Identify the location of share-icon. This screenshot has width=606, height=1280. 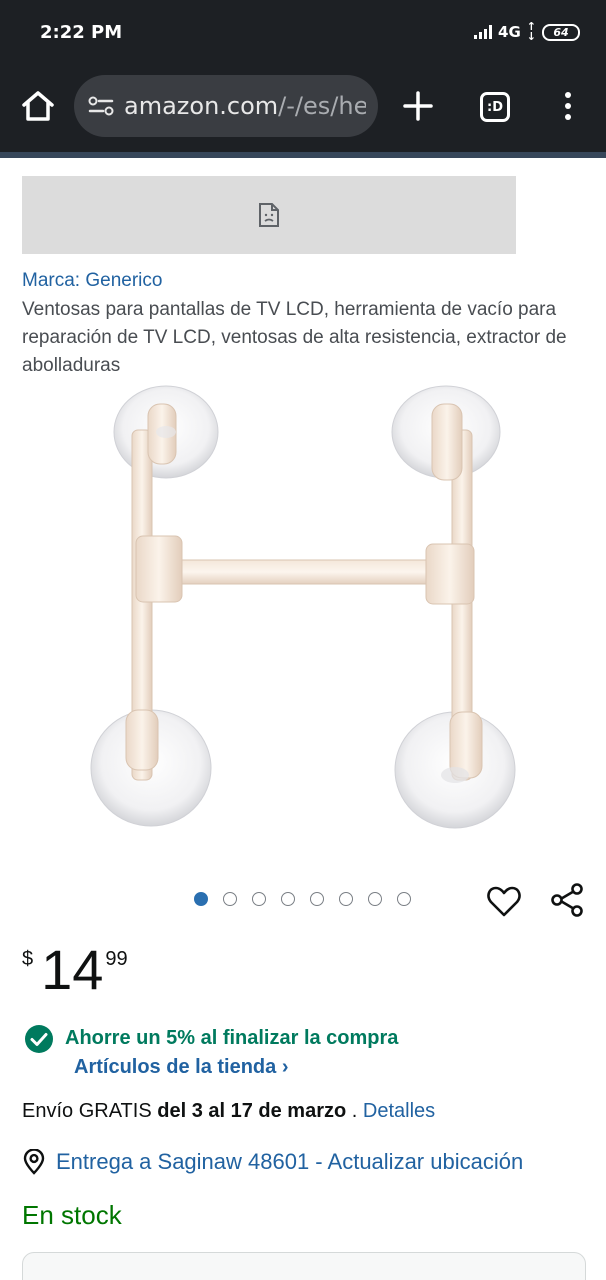
(567, 900).